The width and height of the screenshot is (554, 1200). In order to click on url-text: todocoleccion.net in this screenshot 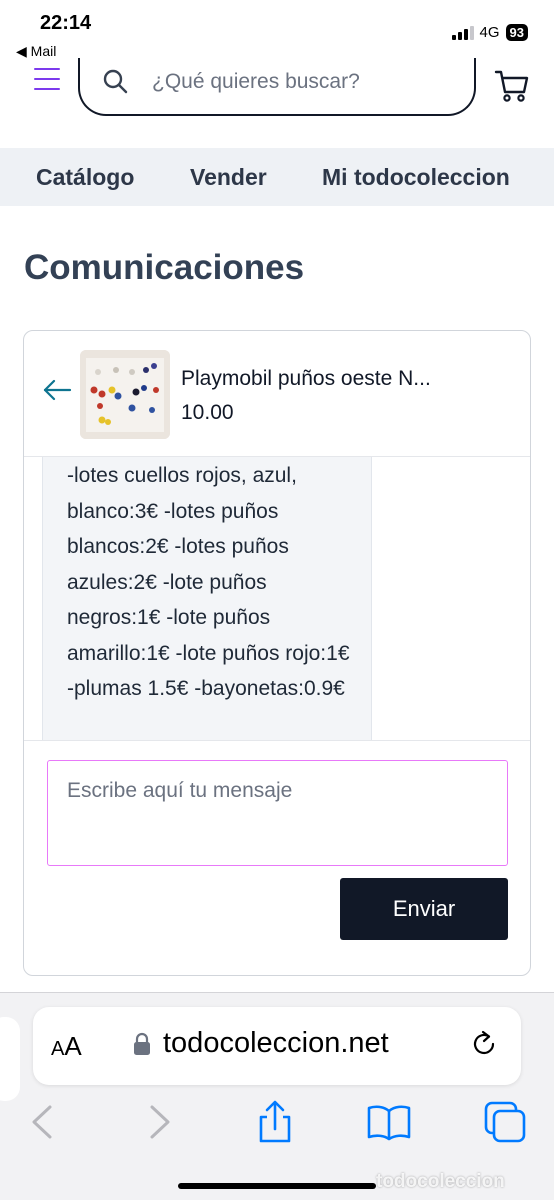, I will do `click(276, 1043)`.